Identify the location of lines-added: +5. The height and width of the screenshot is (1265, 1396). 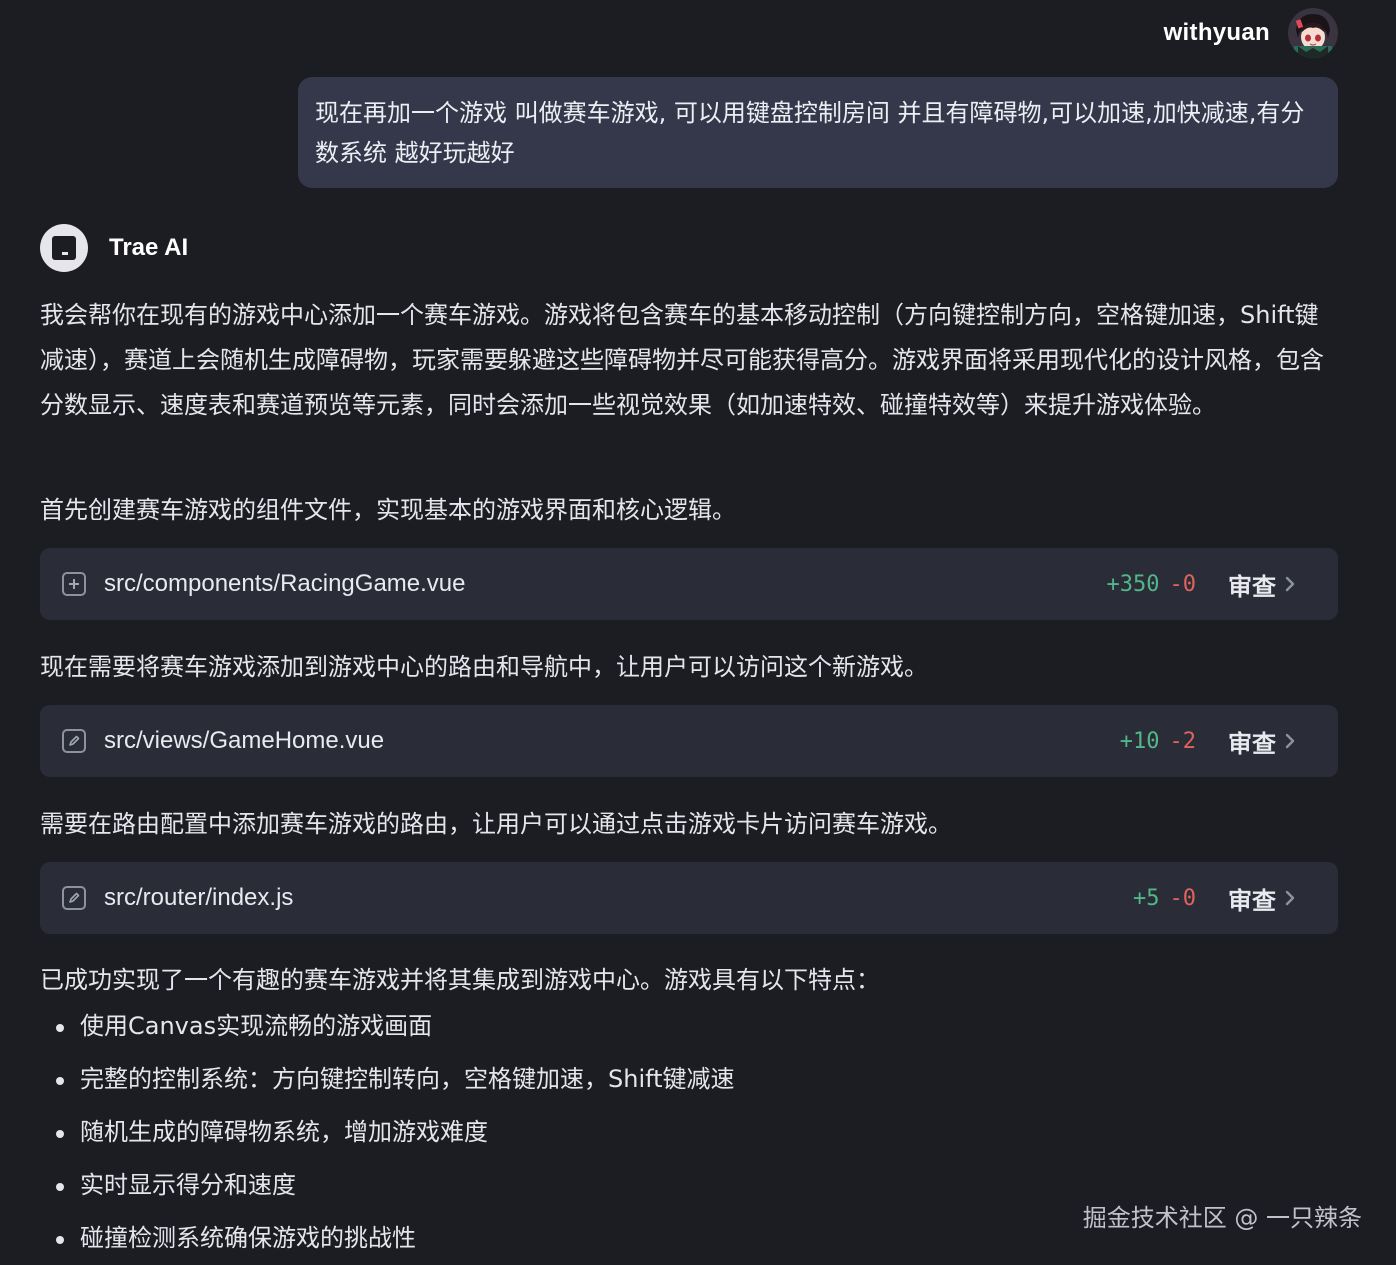
(1146, 898).